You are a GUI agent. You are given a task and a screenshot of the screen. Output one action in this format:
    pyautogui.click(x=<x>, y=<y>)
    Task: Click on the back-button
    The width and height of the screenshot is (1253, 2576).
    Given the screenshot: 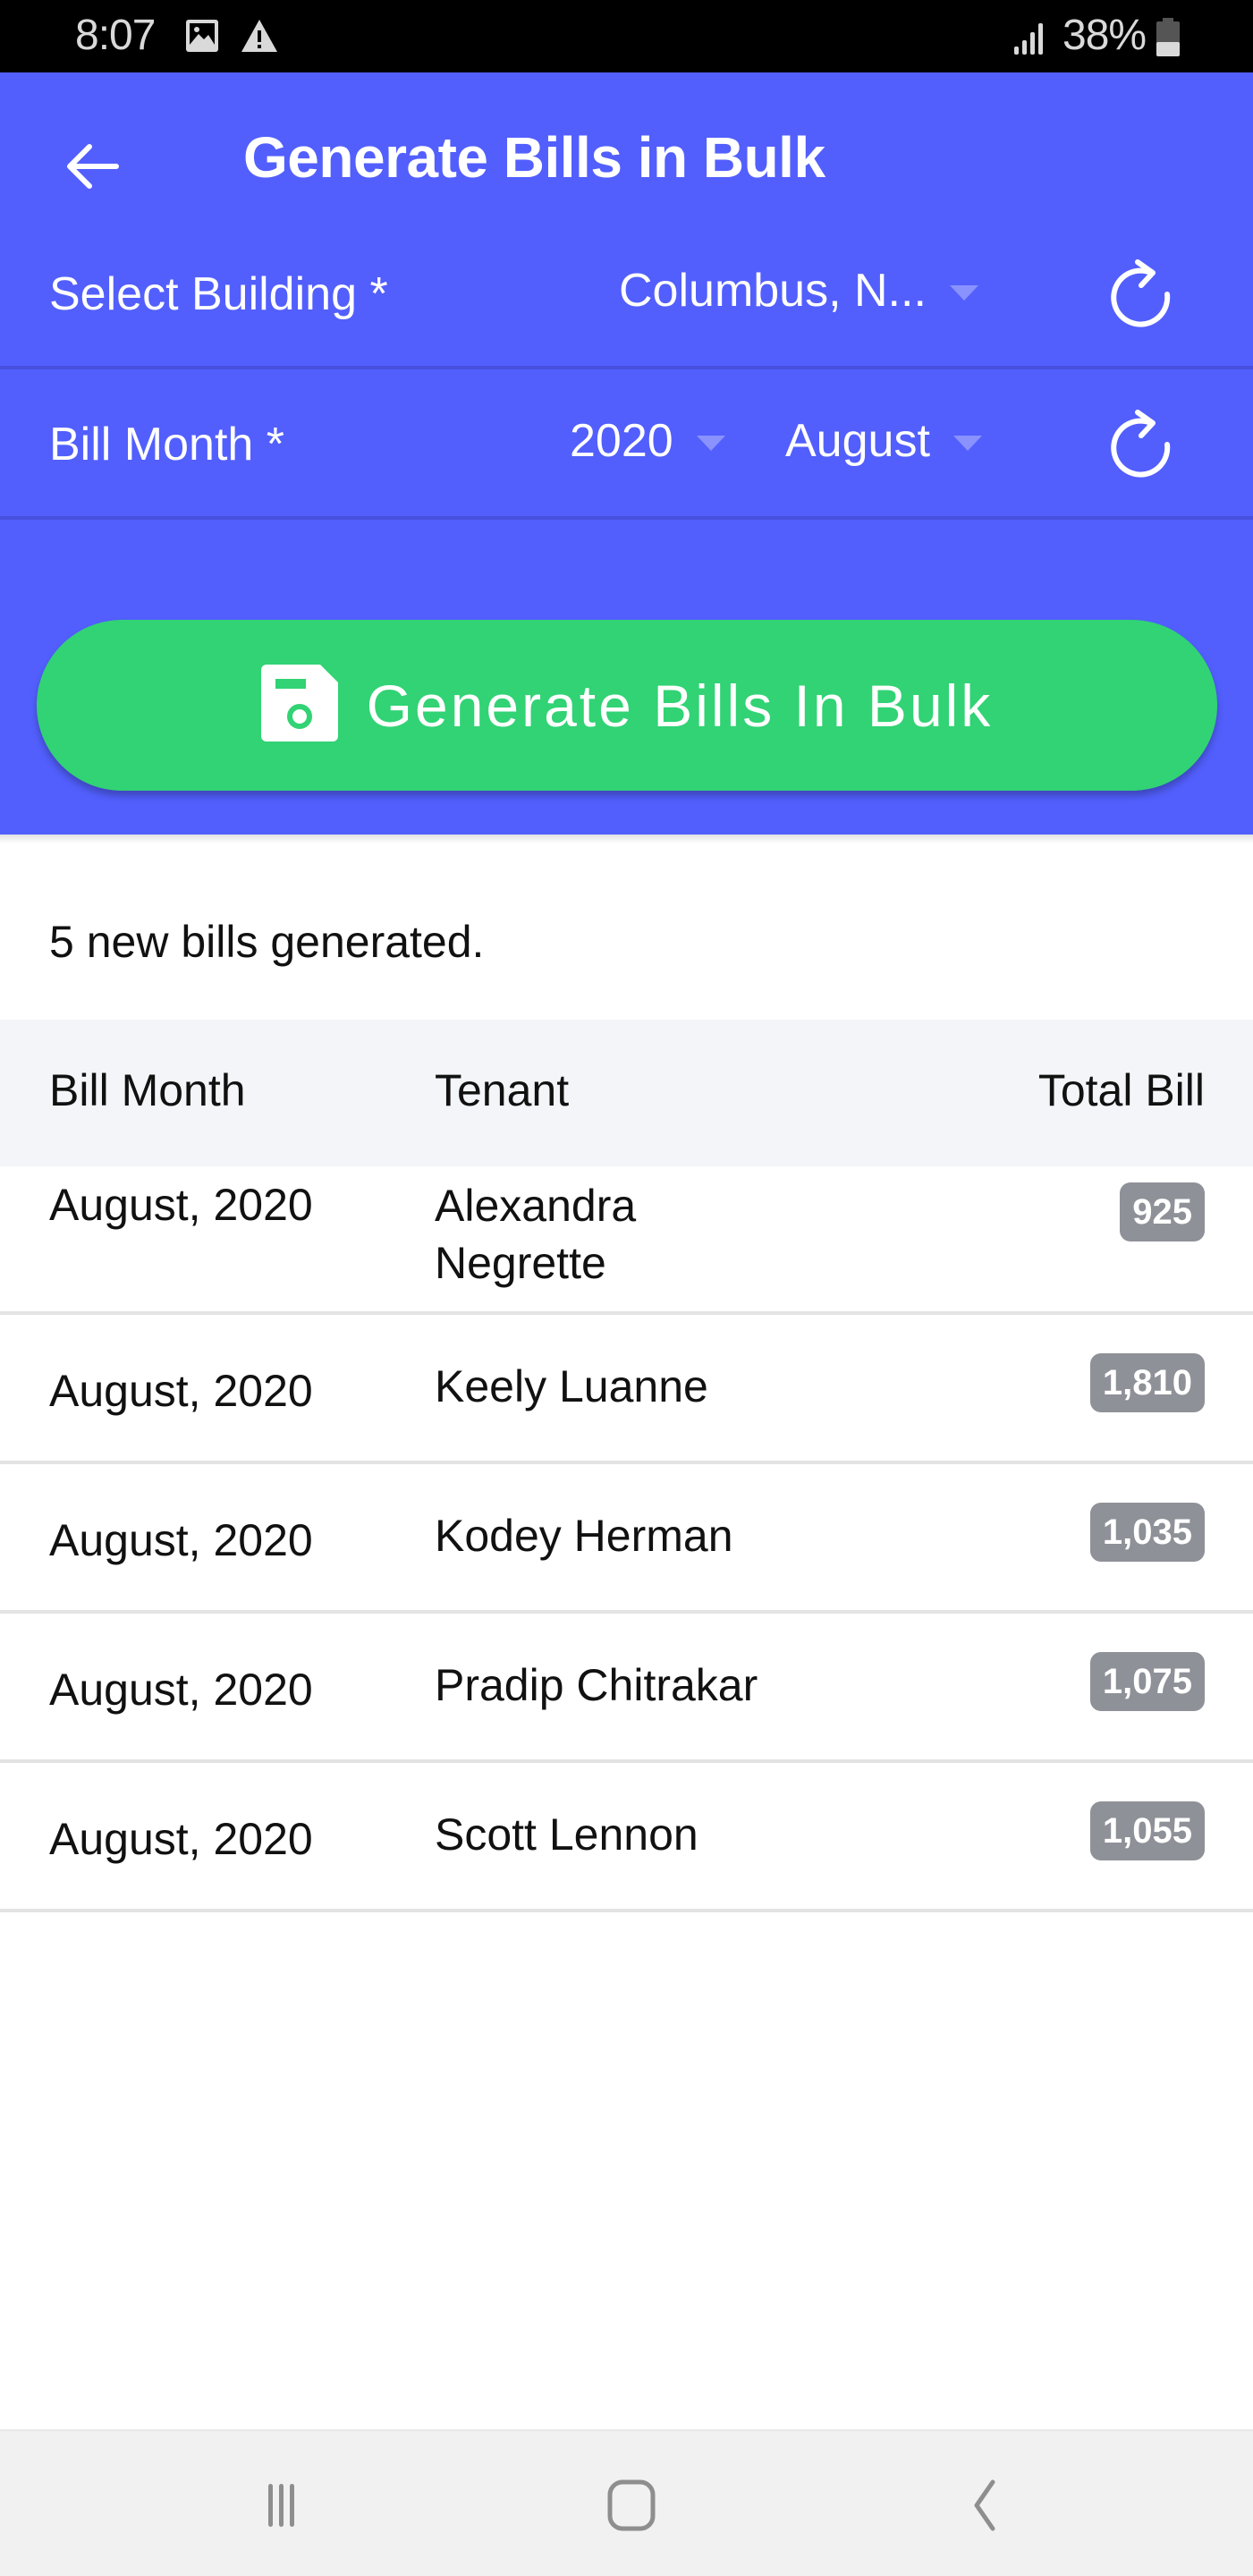 What is the action you would take?
    pyautogui.click(x=91, y=168)
    